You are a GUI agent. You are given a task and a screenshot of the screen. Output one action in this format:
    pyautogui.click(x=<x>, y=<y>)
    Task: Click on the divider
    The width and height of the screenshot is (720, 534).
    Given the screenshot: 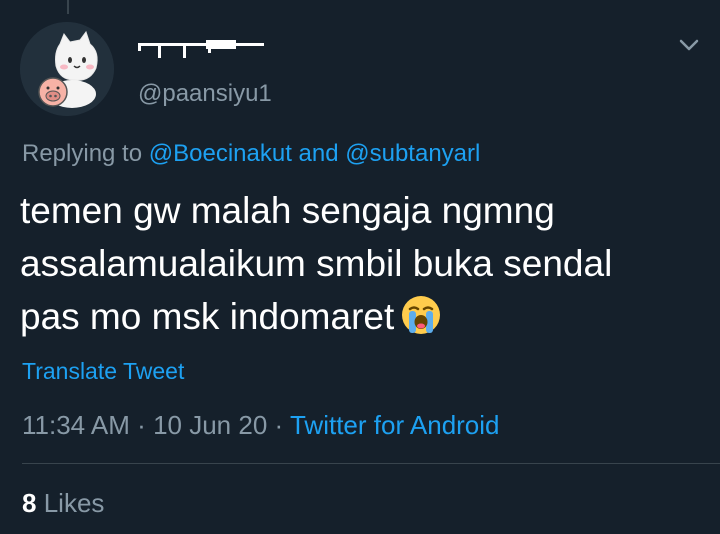 What is the action you would take?
    pyautogui.click(x=371, y=463)
    